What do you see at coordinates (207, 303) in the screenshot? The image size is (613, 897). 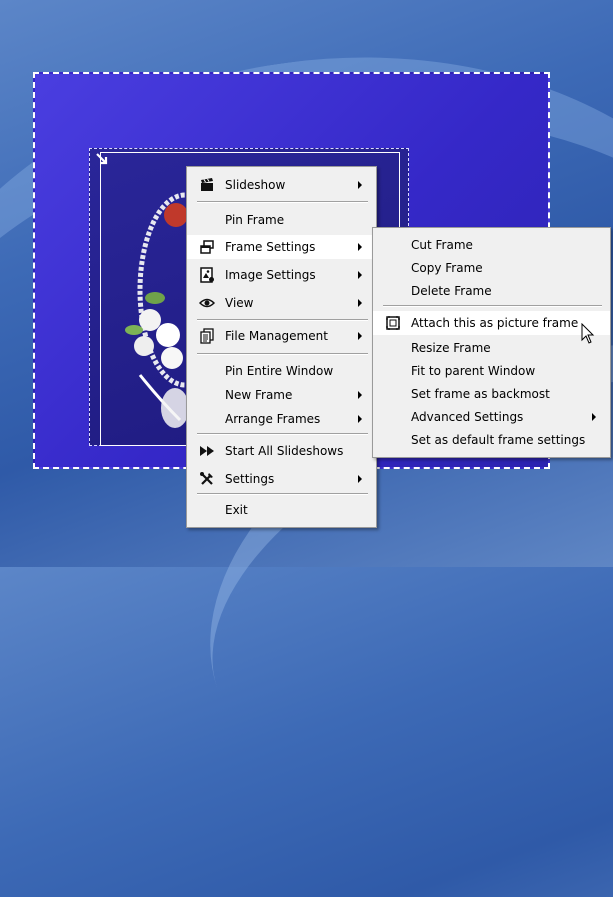 I see `eye-icon` at bounding box center [207, 303].